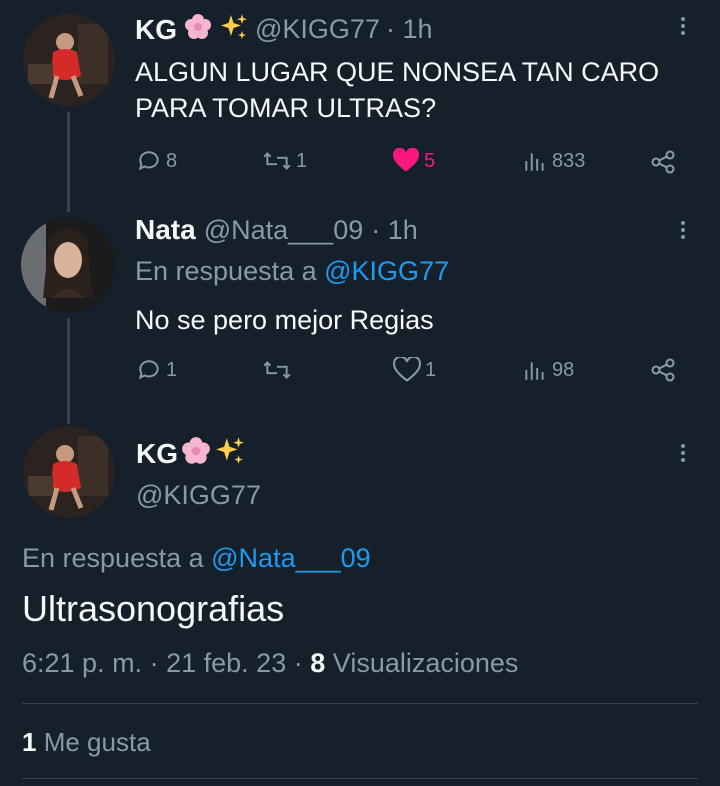 This screenshot has height=786, width=720. Describe the element at coordinates (409, 29) in the screenshot. I see `tweet-1-time: · 1h` at that location.